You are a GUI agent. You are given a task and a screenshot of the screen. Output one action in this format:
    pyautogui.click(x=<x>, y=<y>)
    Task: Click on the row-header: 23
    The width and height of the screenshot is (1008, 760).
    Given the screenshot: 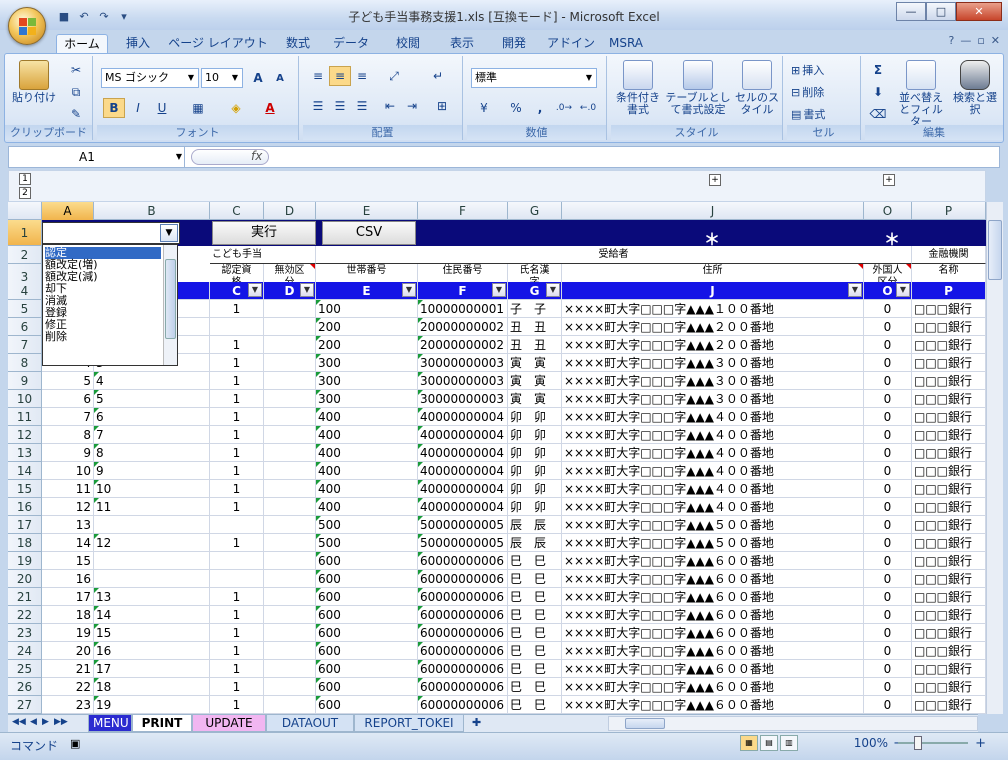 What is the action you would take?
    pyautogui.click(x=25, y=633)
    